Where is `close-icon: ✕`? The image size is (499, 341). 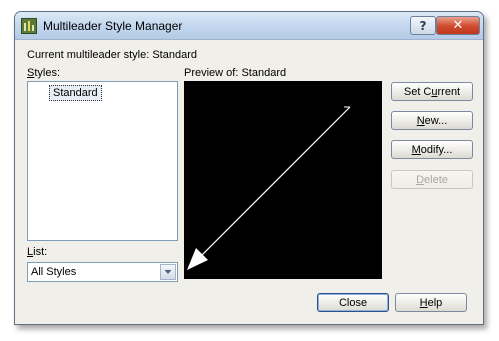 close-icon: ✕ is located at coordinates (458, 25).